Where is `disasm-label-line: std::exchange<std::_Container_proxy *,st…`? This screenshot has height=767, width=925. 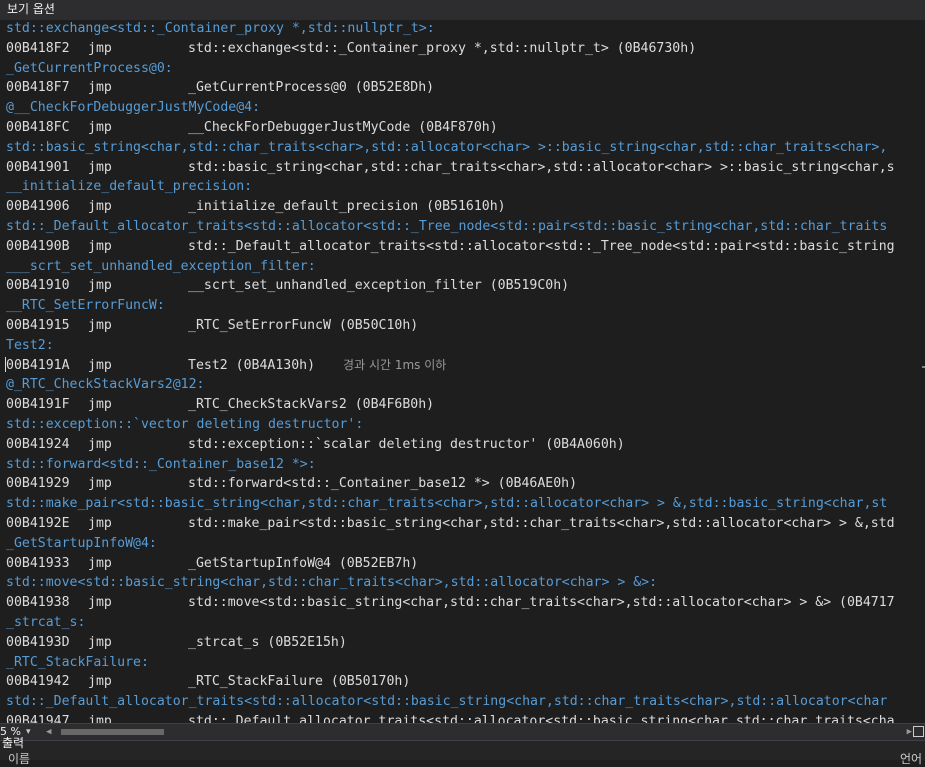 disasm-label-line: std::exchange<std::_Container_proxy *,st… is located at coordinates (465, 29).